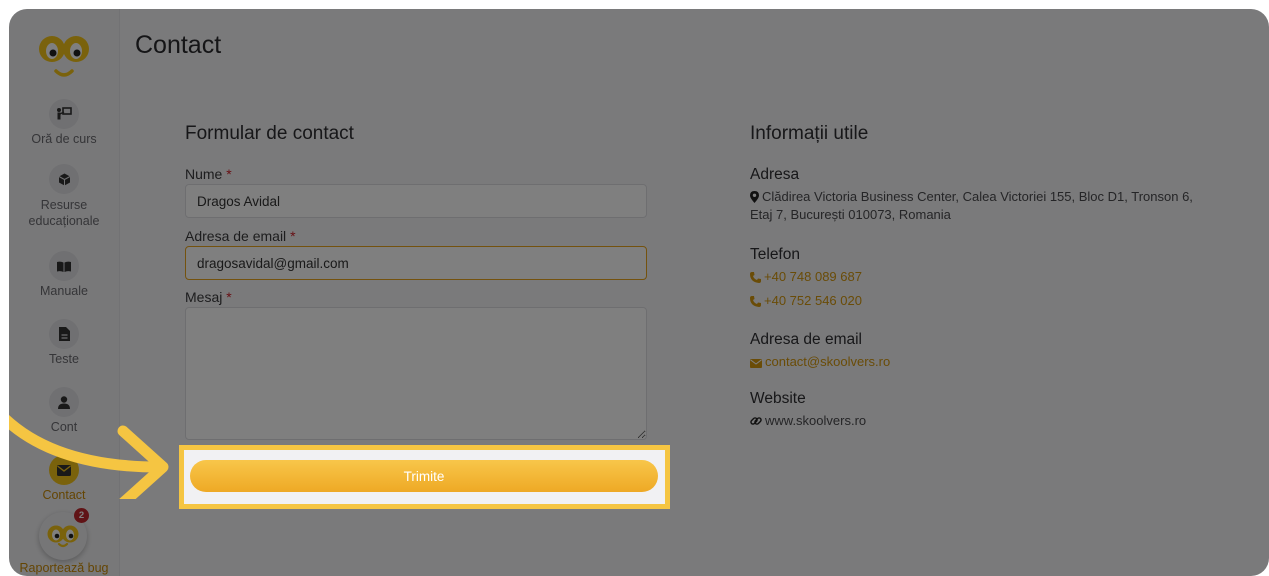 This screenshot has width=1269, height=576. What do you see at coordinates (416, 201) in the screenshot?
I see `name-field` at bounding box center [416, 201].